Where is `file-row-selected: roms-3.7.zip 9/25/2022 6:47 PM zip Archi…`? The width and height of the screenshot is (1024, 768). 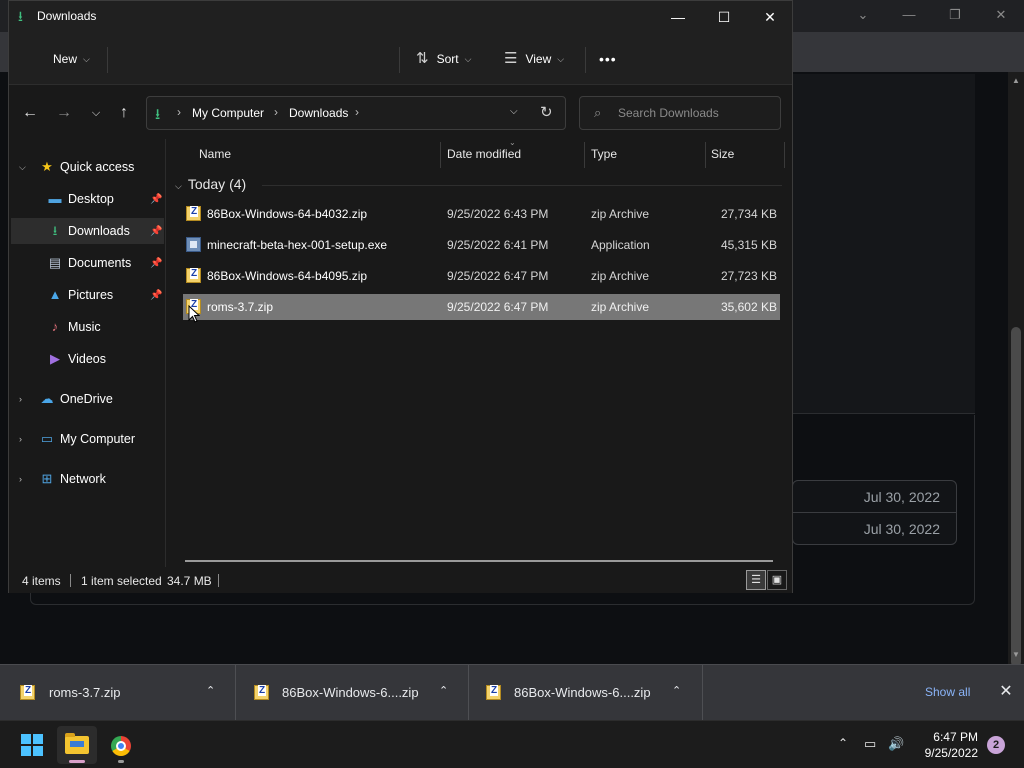
file-row-selected: roms-3.7.zip 9/25/2022 6:47 PM zip Archi… is located at coordinates (481, 307).